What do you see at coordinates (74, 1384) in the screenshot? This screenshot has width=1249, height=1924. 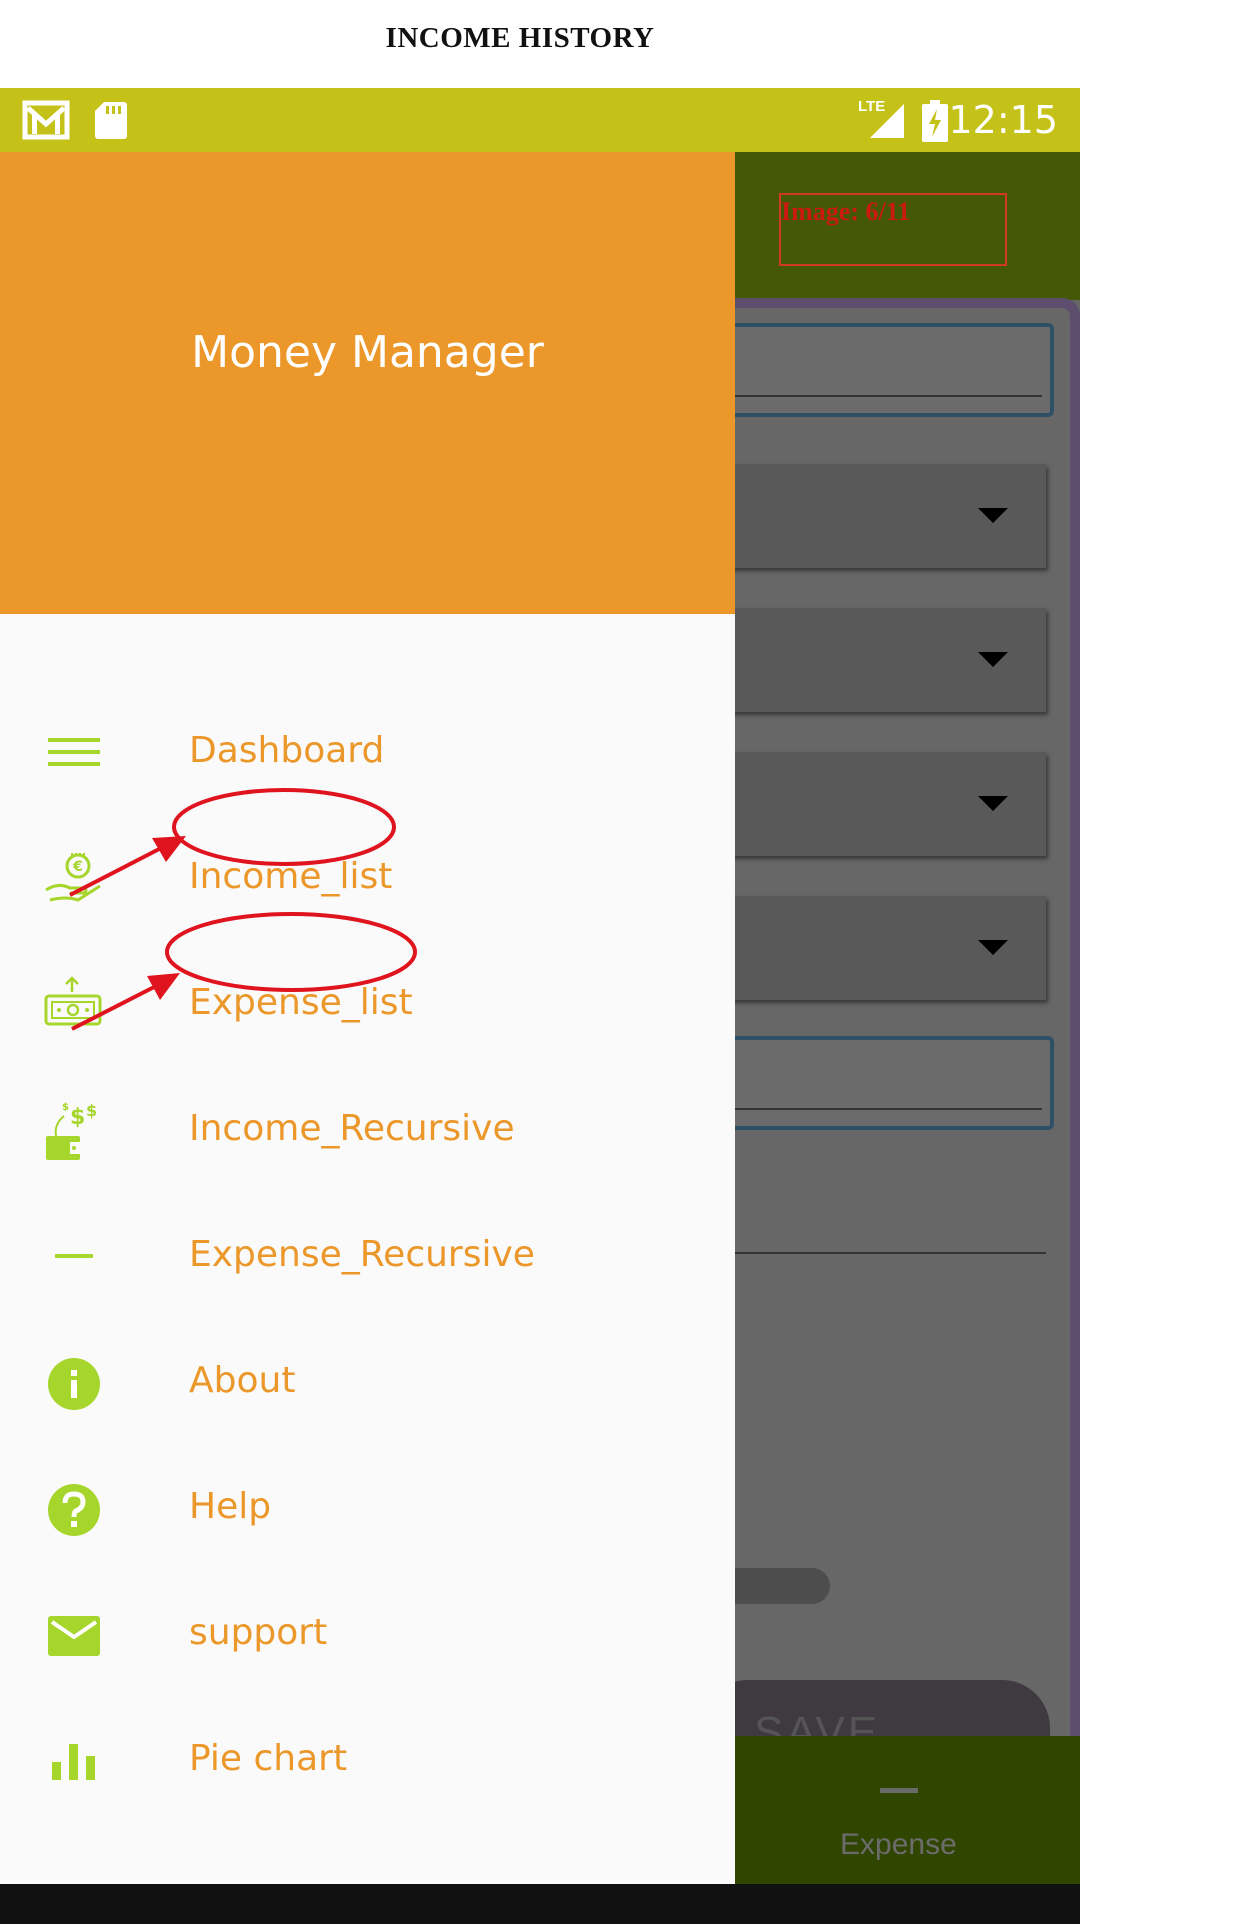 I see `info-icon` at bounding box center [74, 1384].